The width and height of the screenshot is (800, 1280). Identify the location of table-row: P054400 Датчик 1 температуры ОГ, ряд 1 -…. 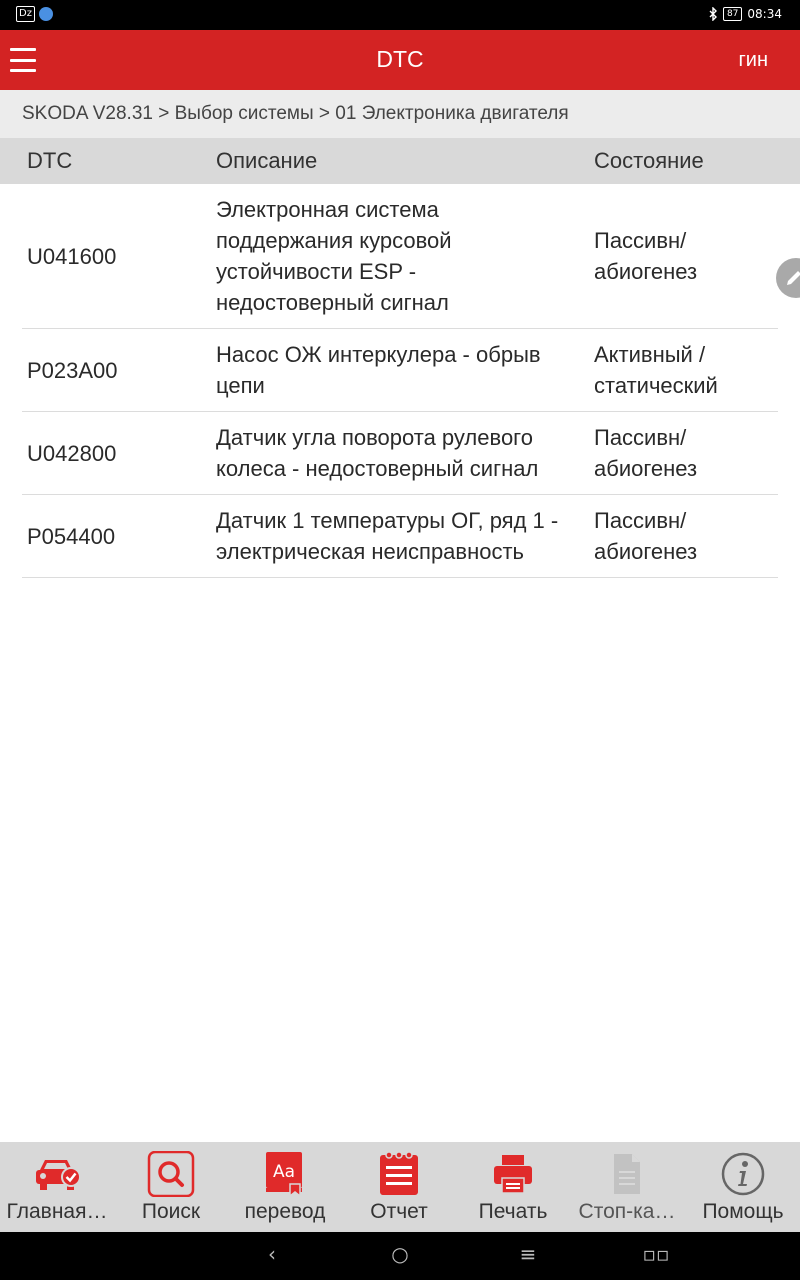
(400, 536).